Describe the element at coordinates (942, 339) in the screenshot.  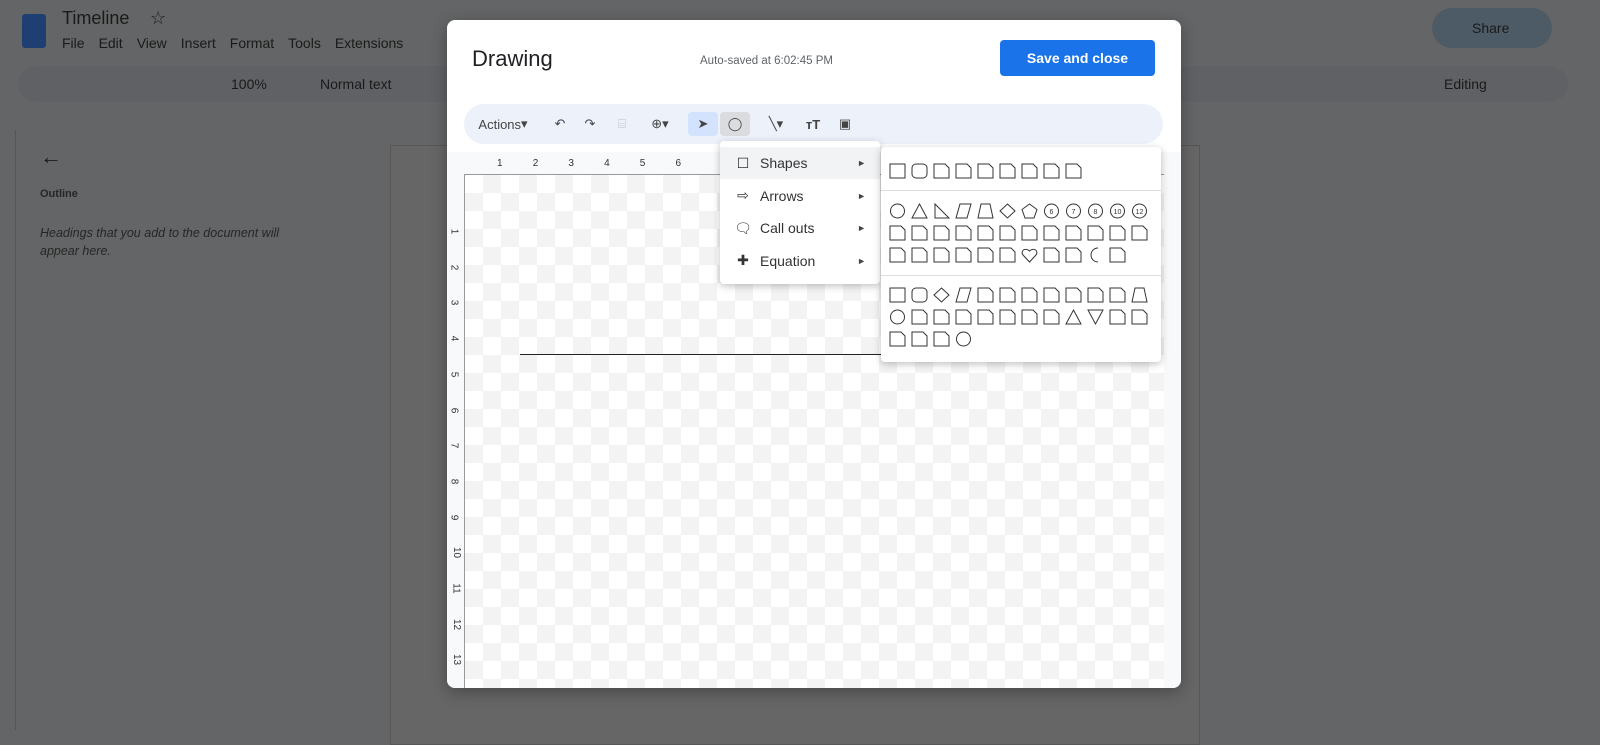
I see `shape-display-icon` at that location.